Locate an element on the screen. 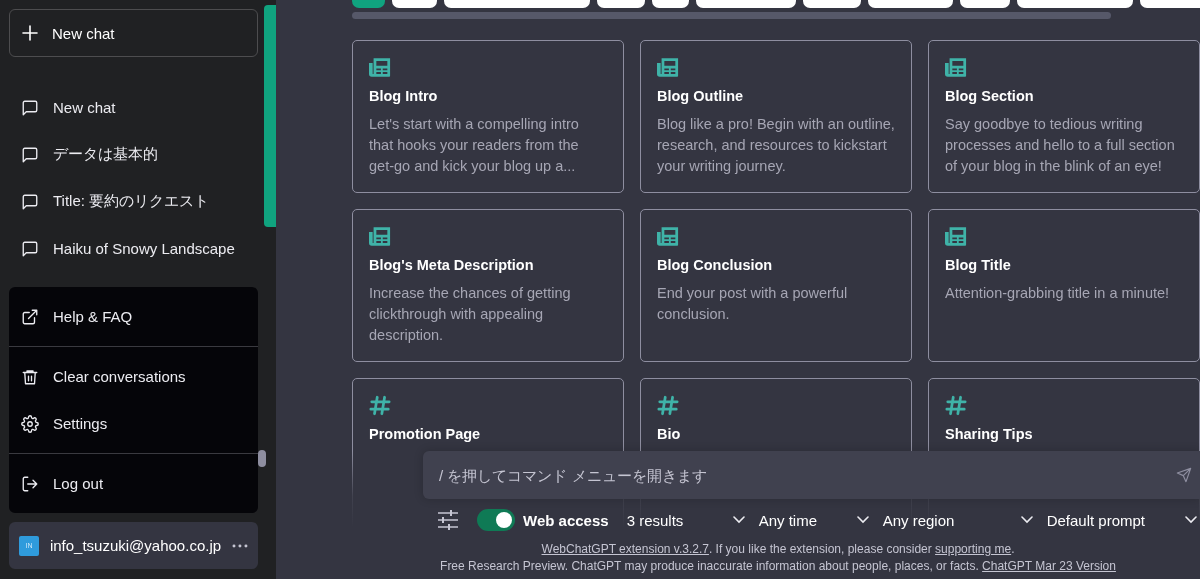  chat-item: データは基本的 is located at coordinates (133, 154).